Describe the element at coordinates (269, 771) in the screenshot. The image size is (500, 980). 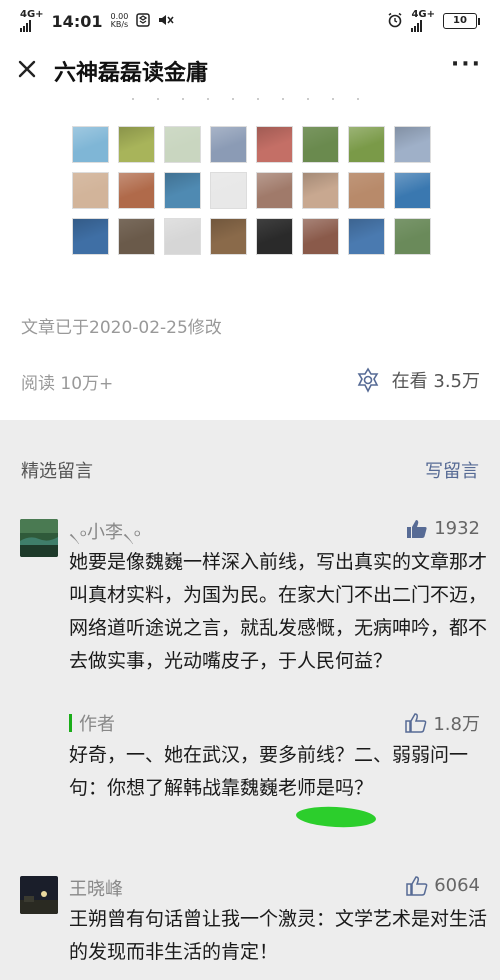
I see `reply-text: 好奇，一、她在武汉，要多前线？二、弱弱问一句：你想了解韩战靠魏巍老师是吗？` at that location.